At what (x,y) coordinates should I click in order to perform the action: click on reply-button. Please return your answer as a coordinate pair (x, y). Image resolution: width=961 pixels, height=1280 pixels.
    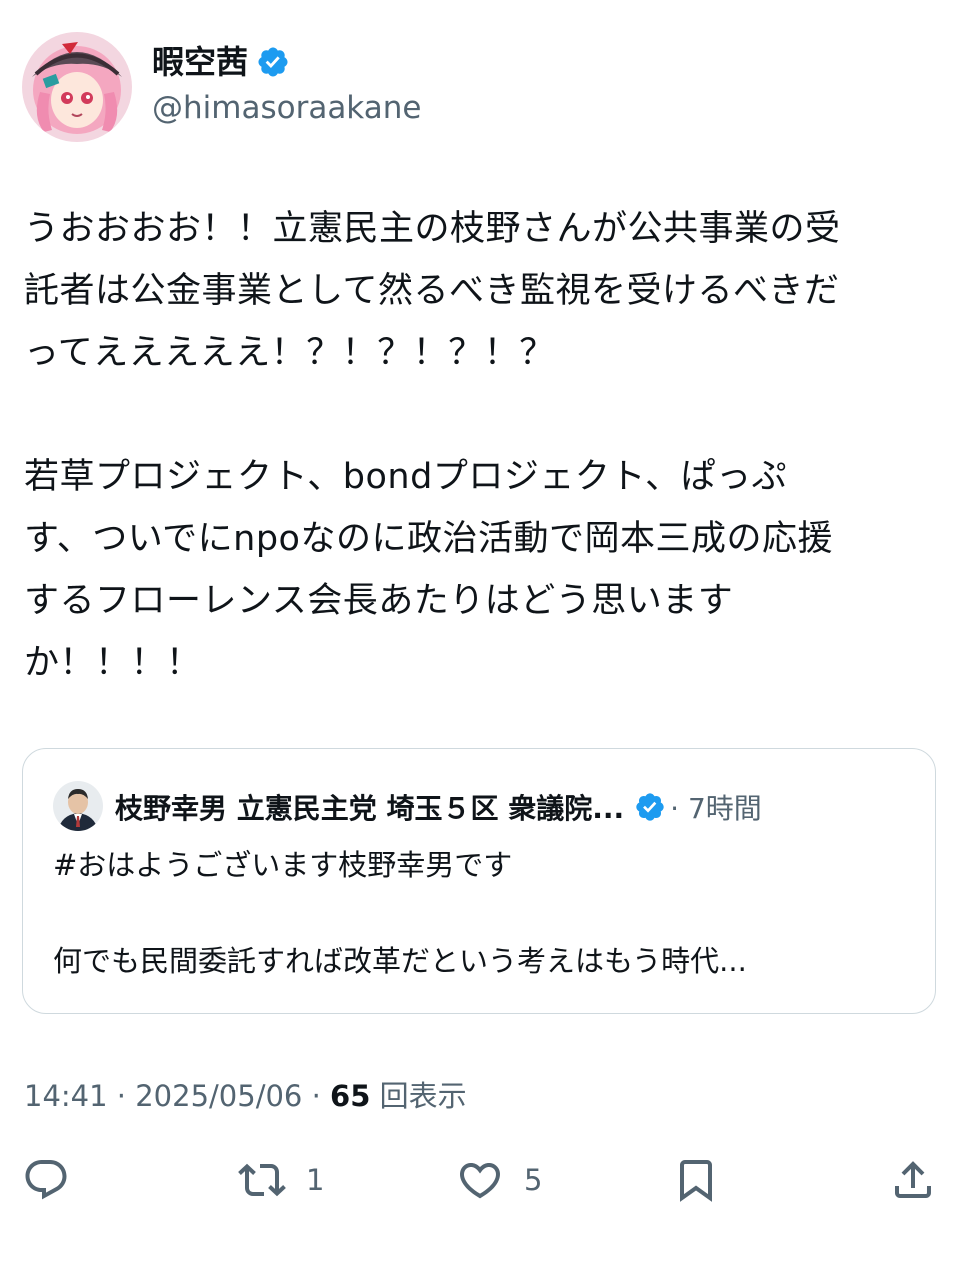
    Looking at the image, I should click on (46, 1180).